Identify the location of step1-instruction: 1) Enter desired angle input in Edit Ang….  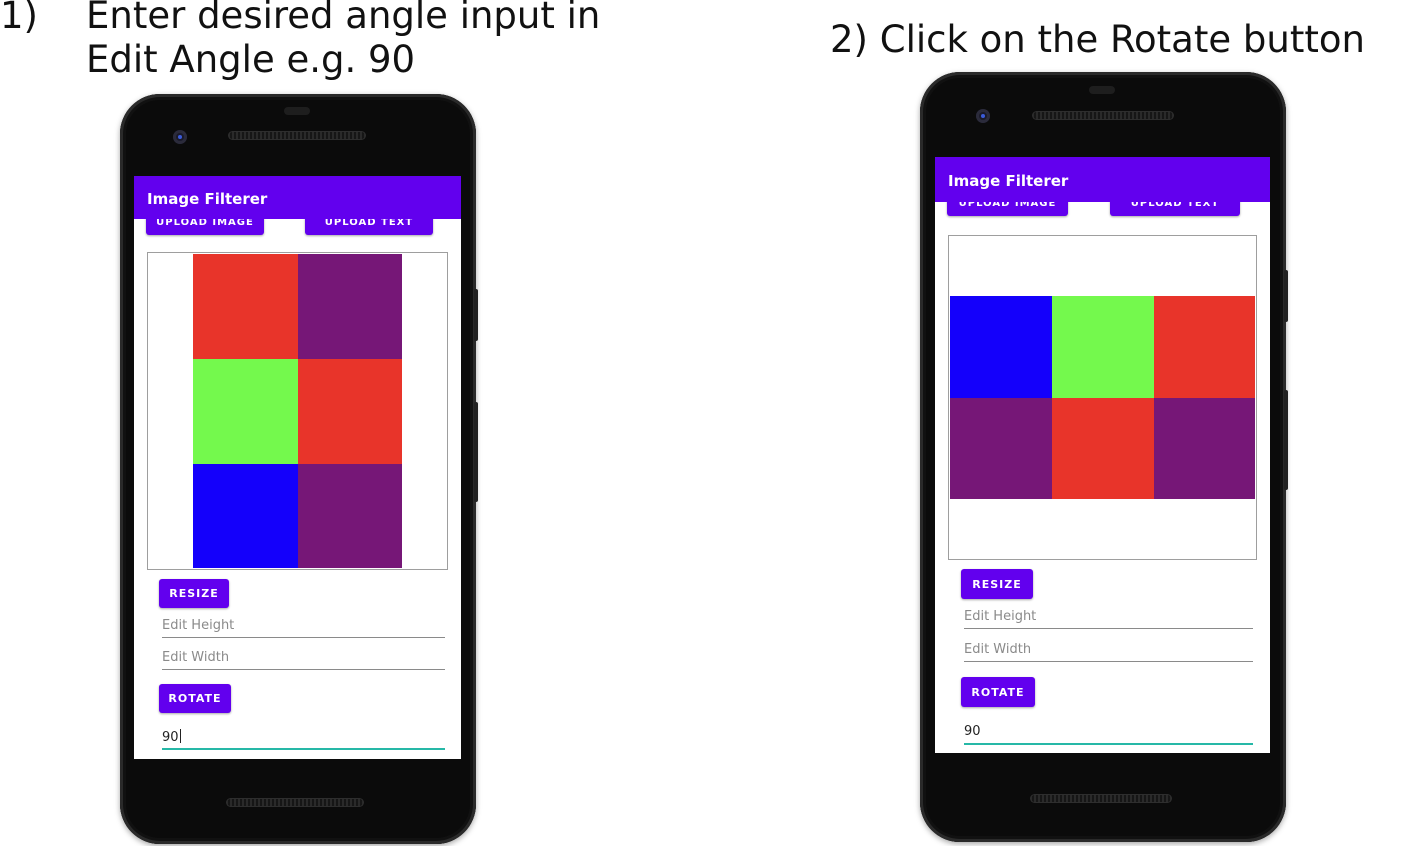
(300, 45).